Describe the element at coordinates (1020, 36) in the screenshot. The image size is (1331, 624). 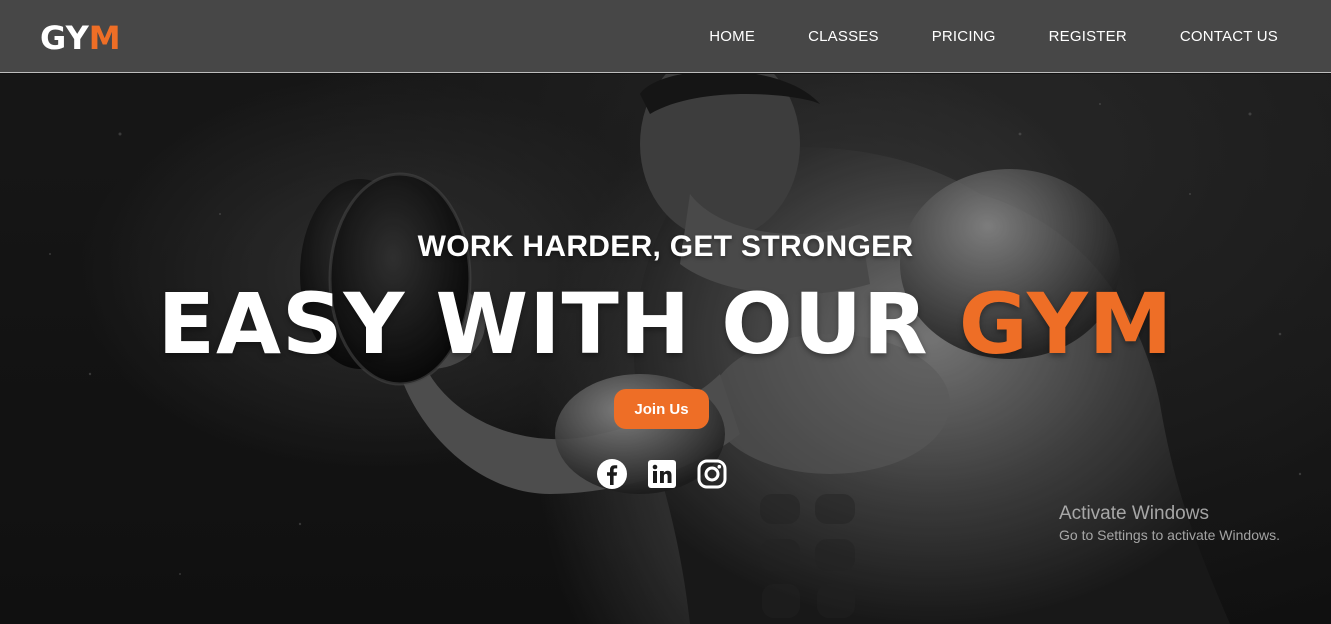
I see `nav-menu: HOME CLASSES PRICING REGISTER CONTACT US` at that location.